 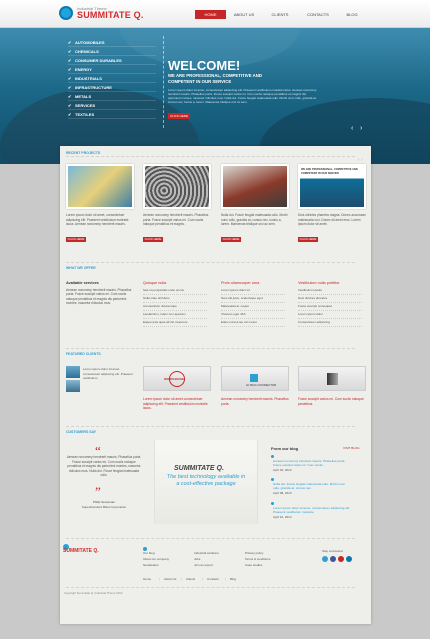 I want to click on client-logo-3: HI-TECH CONNECTOR, so click(x=255, y=378).